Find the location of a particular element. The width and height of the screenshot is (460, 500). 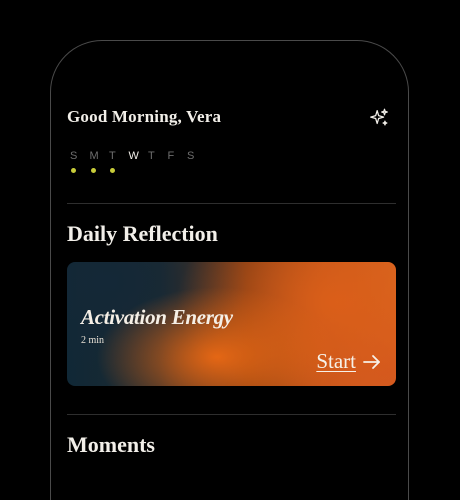

week-day: F is located at coordinates (178, 161).